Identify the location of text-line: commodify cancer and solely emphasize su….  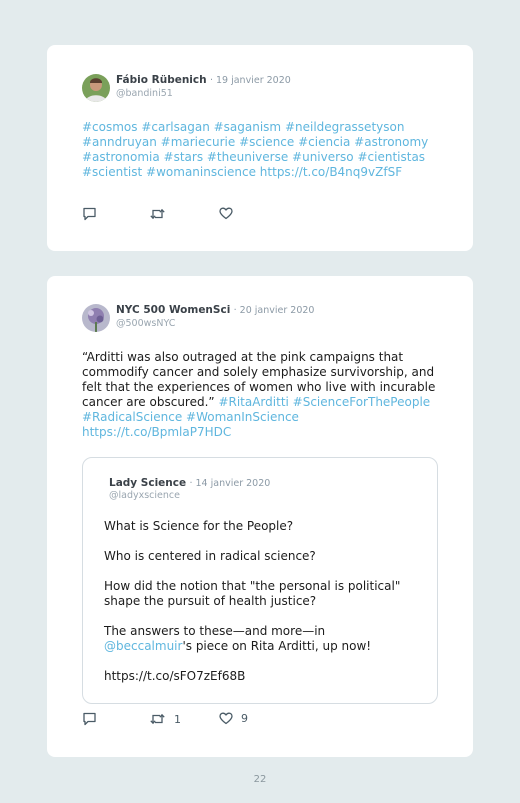
(258, 372).